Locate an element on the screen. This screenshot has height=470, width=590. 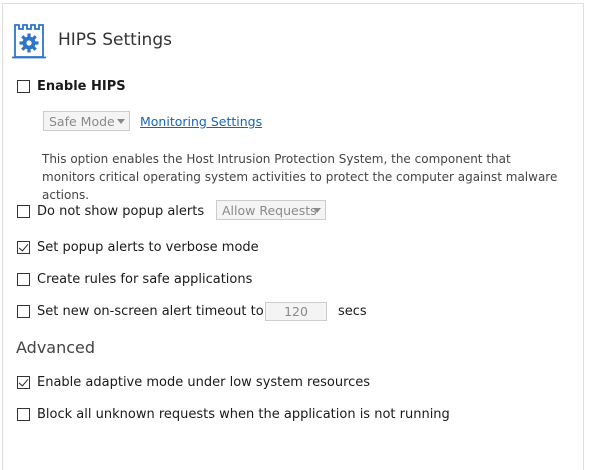
mode-select: Safe Mode is located at coordinates (86, 121).